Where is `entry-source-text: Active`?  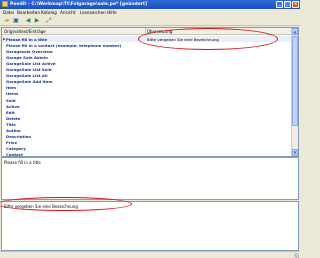
entry-source-text: Active is located at coordinates (13, 106).